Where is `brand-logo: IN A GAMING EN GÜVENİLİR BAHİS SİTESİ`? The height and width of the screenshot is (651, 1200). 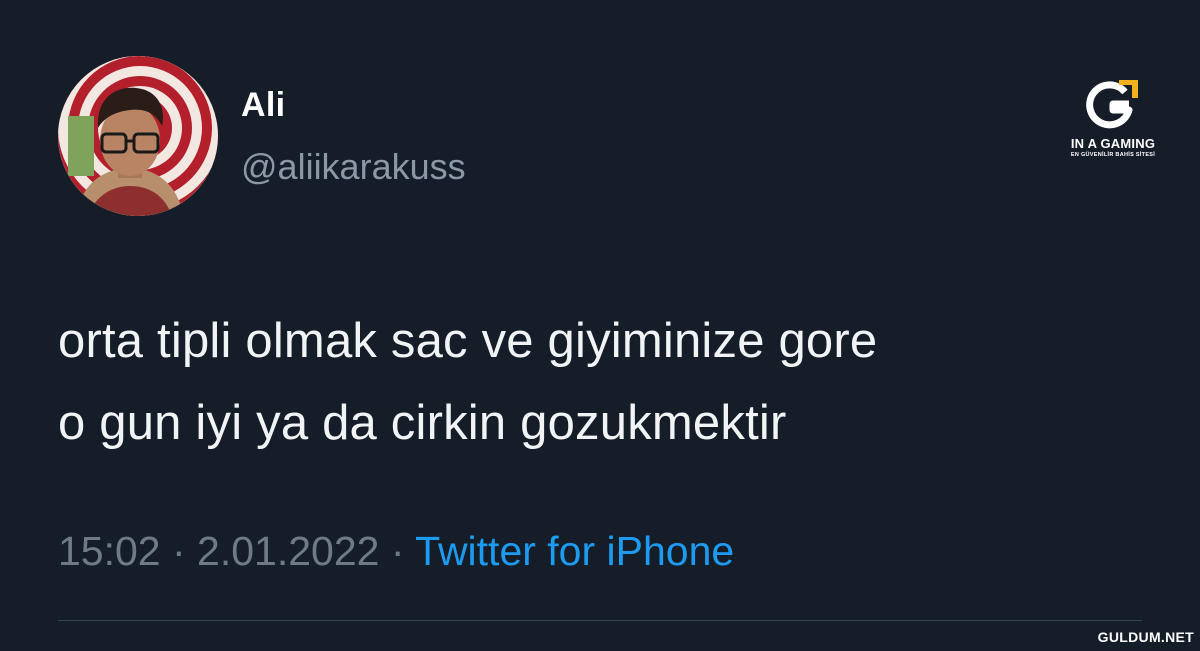 brand-logo: IN A GAMING EN GÜVENİLİR BAHİS SİTESİ is located at coordinates (1113, 119).